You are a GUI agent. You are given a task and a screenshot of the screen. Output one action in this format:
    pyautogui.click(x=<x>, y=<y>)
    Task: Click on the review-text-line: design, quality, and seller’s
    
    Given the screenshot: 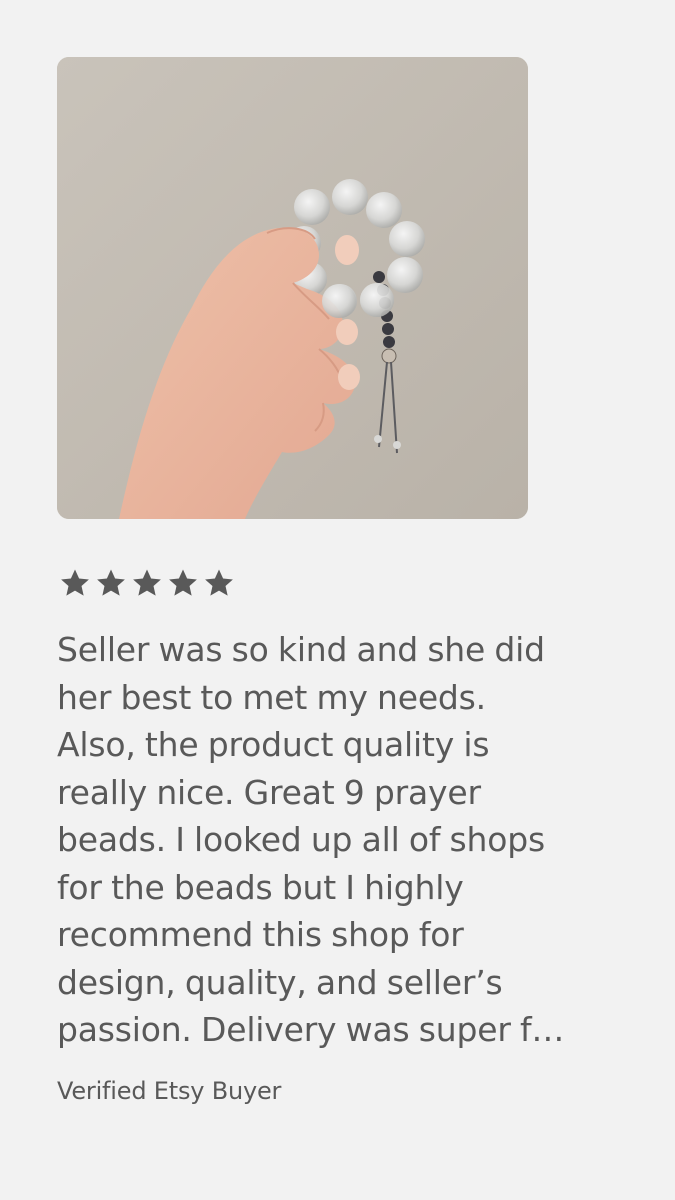 What is the action you would take?
    pyautogui.click(x=280, y=982)
    